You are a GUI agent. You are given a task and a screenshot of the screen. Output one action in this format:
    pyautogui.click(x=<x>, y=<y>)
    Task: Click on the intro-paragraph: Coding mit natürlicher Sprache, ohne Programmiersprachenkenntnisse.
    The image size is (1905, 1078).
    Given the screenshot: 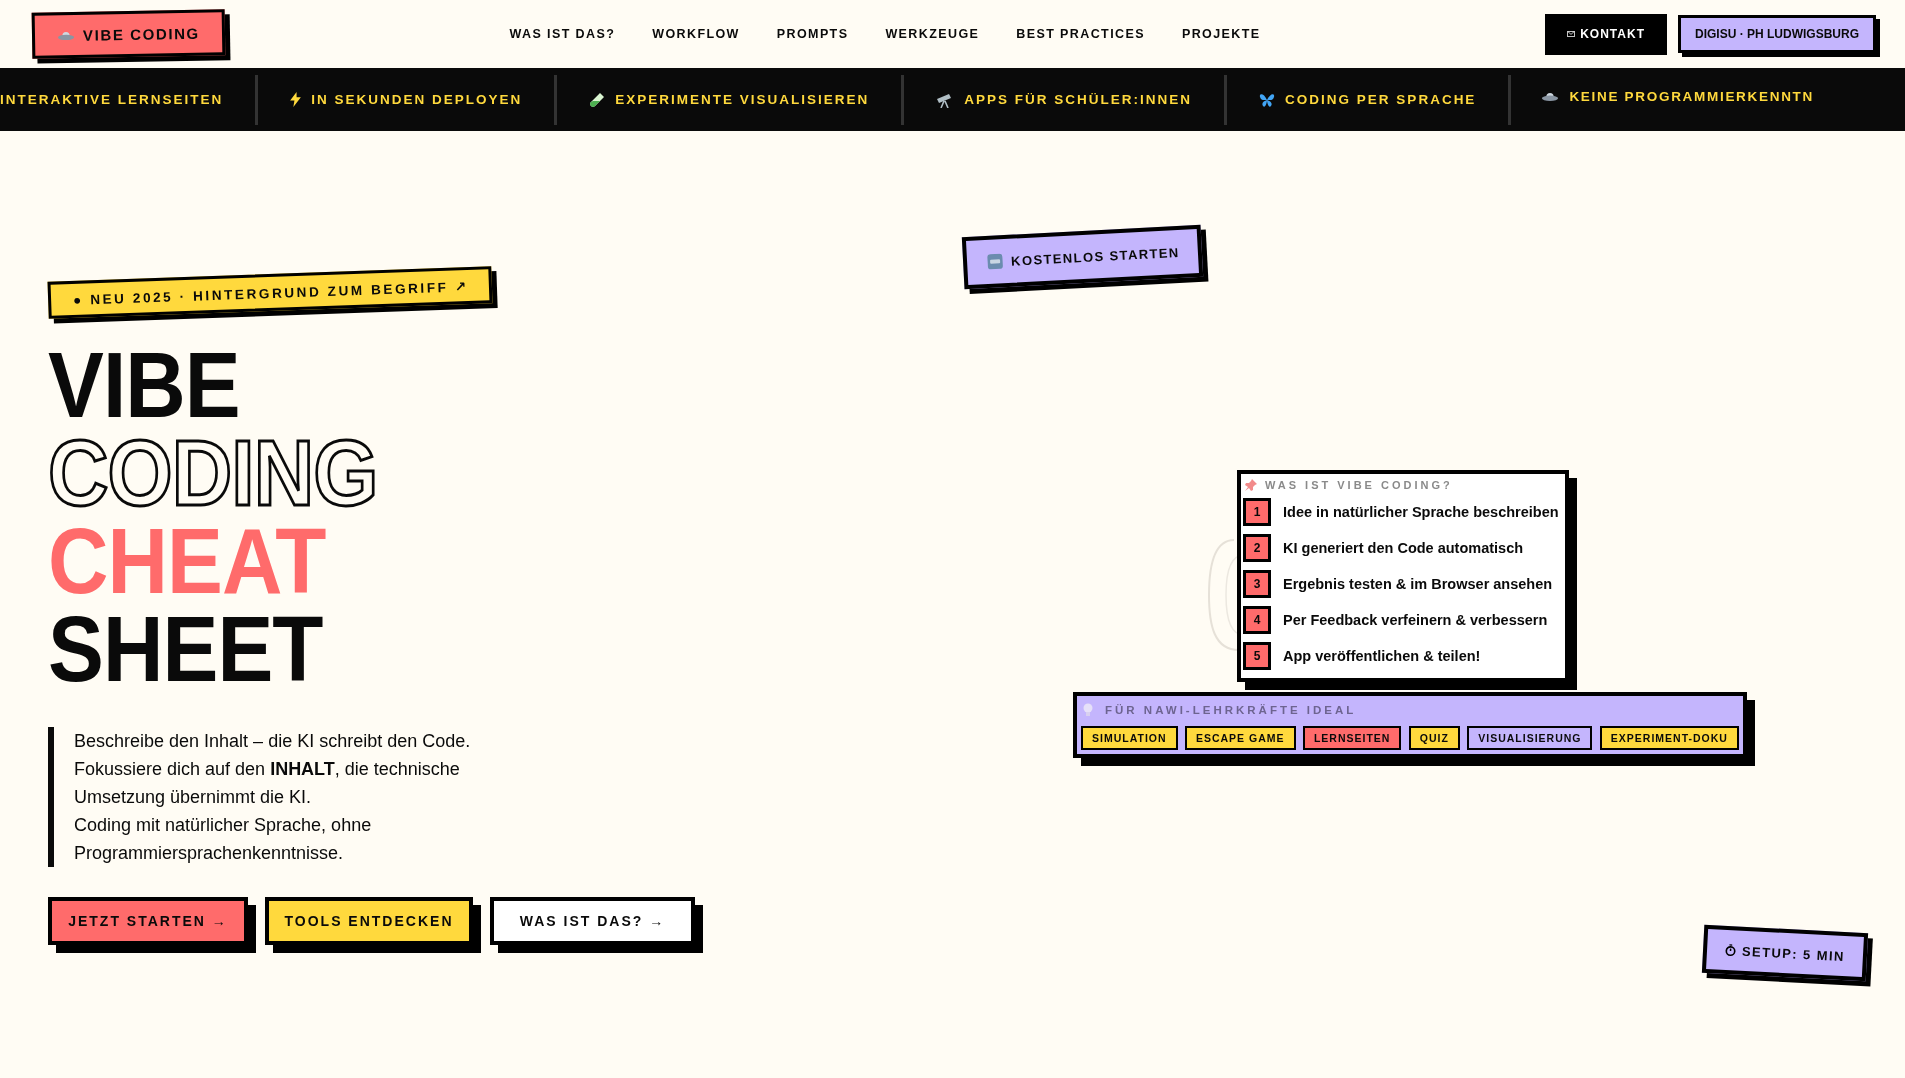 What is the action you would take?
    pyautogui.click(x=223, y=839)
    